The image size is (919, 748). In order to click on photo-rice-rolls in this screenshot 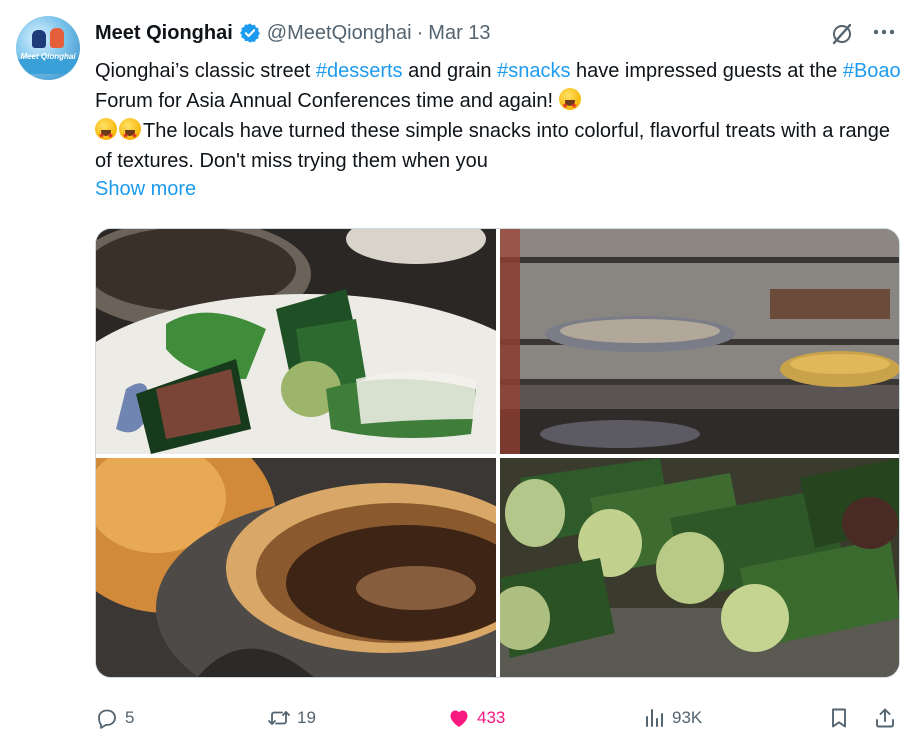, I will do `click(699, 567)`.